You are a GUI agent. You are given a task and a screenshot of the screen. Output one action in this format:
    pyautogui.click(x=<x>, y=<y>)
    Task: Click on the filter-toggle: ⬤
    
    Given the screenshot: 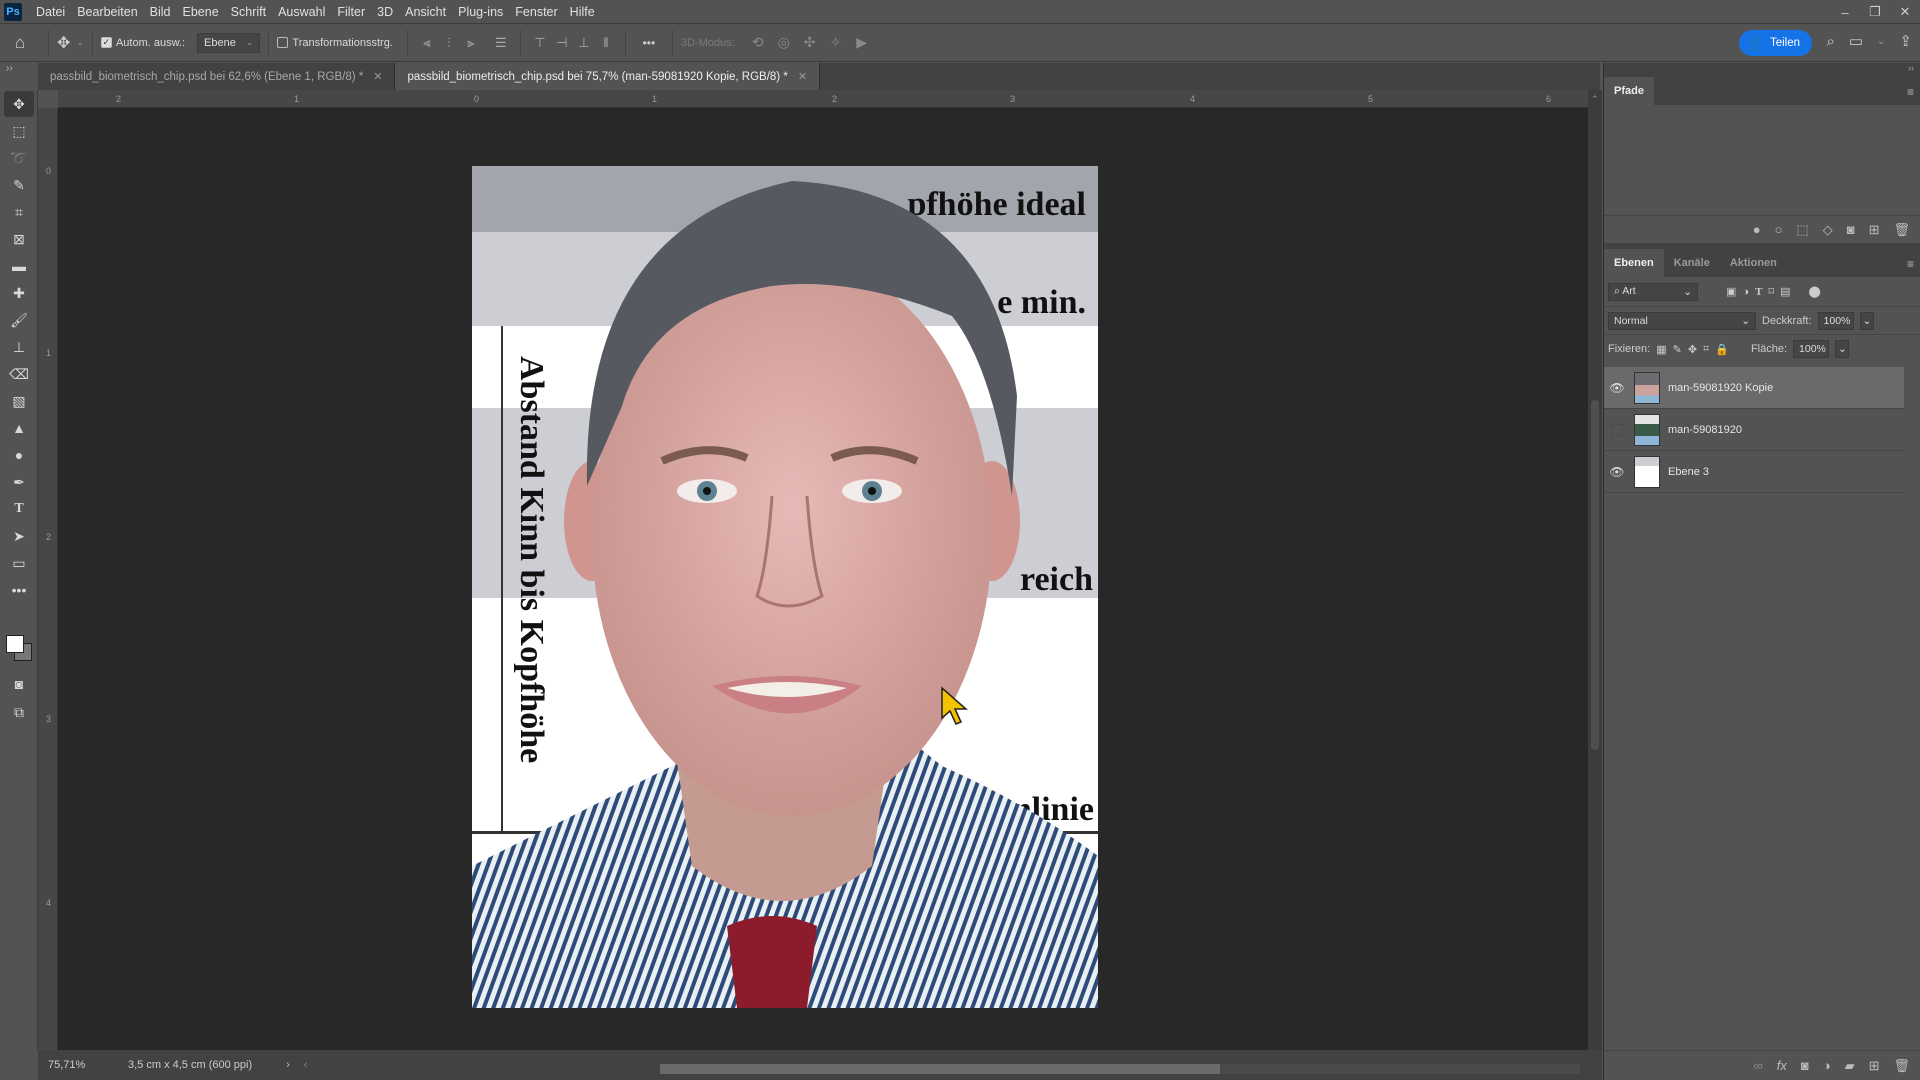 What is the action you would take?
    pyautogui.click(x=1814, y=291)
    